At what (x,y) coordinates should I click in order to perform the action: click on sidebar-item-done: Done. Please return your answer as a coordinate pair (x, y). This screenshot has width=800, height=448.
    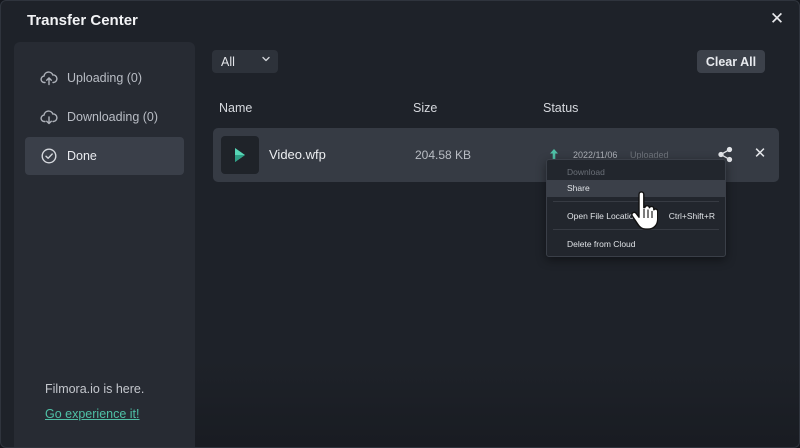
    Looking at the image, I should click on (104, 156).